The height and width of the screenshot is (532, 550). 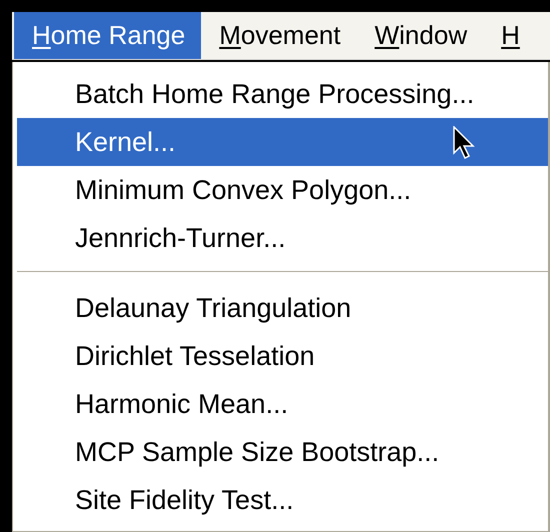 I want to click on menu-item: Delaunay Triangulation, so click(x=282, y=308).